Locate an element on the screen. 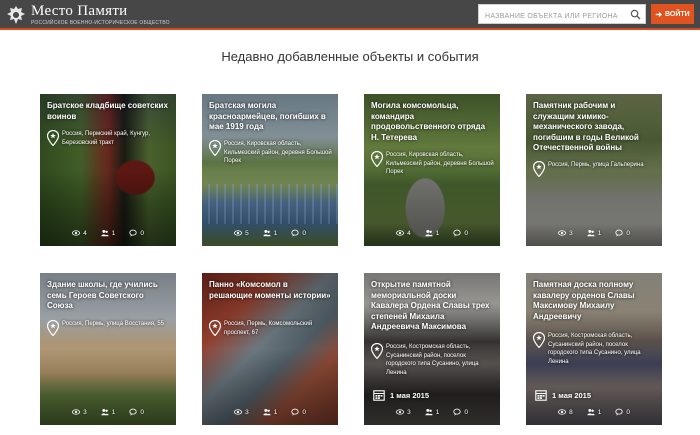 The image size is (700, 435). card-stats: 5 1 0 is located at coordinates (270, 233).